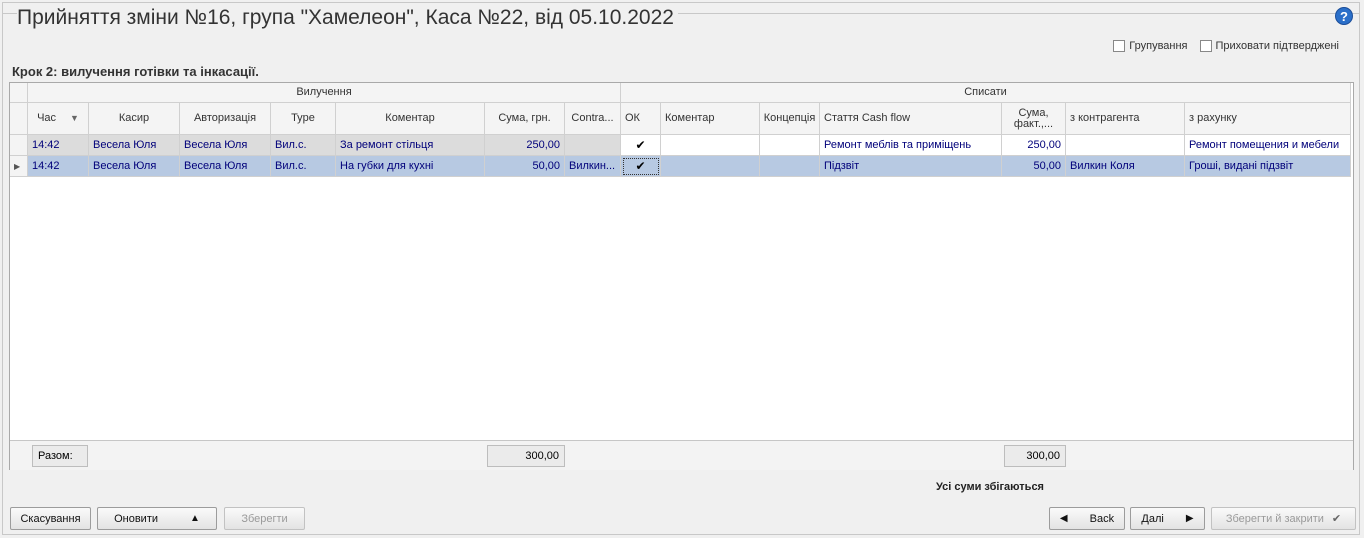 This screenshot has height=538, width=1364. What do you see at coordinates (74, 118) in the screenshot?
I see `sort-desc-icon: ▼` at bounding box center [74, 118].